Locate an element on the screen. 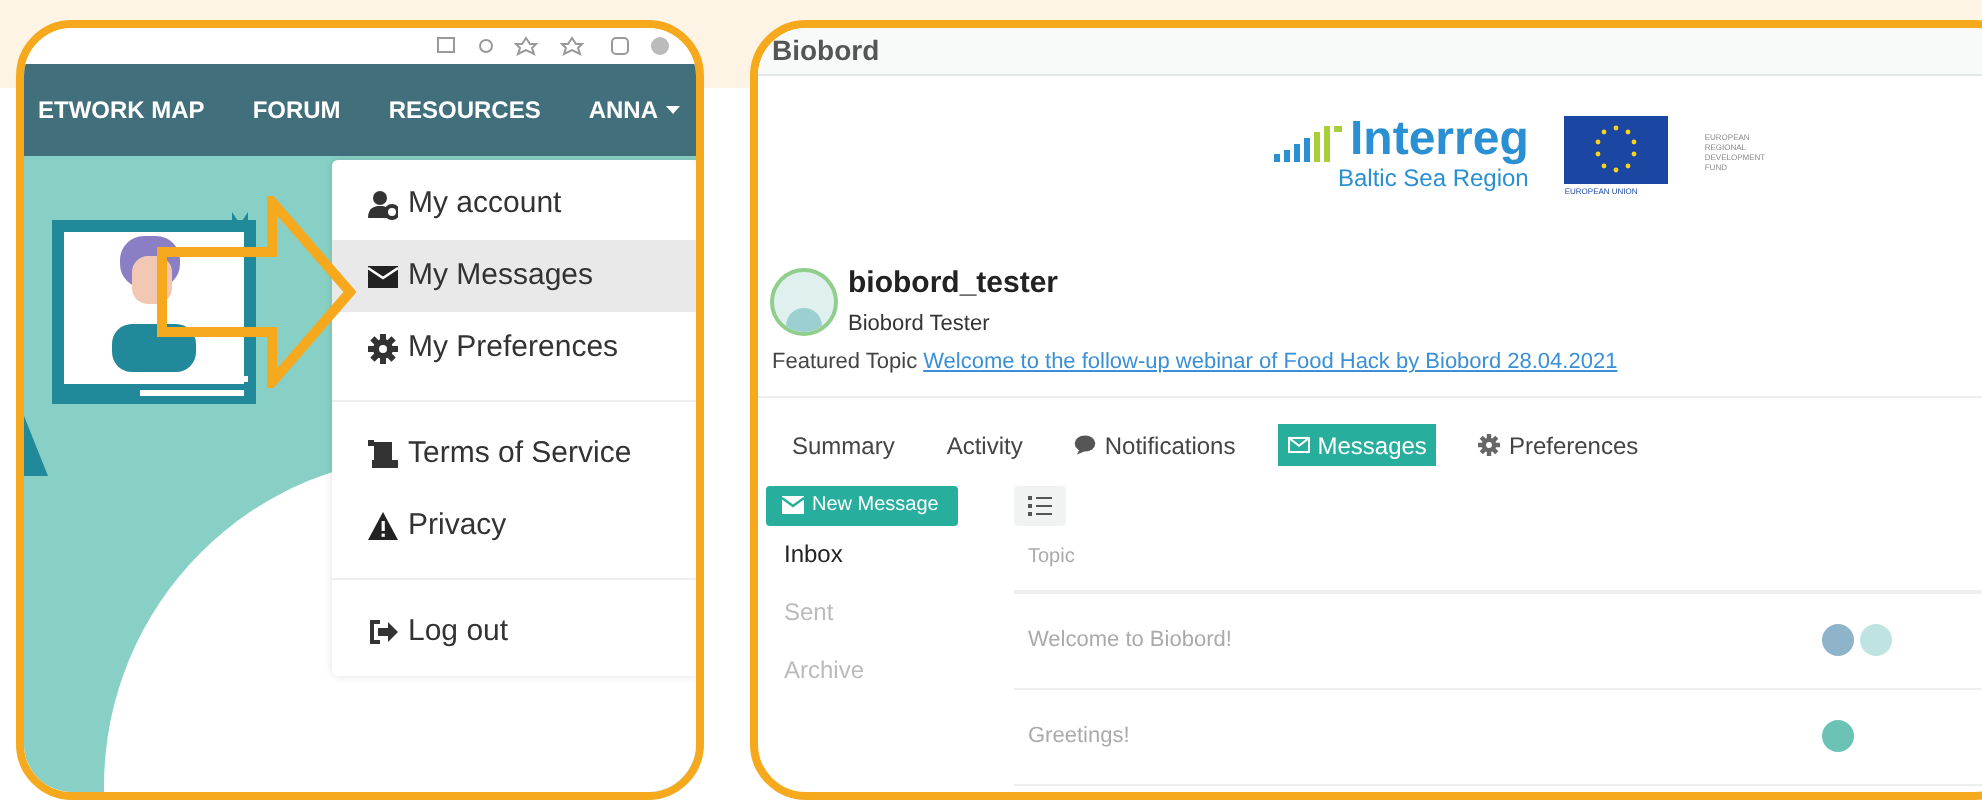  list-icon is located at coordinates (1040, 505).